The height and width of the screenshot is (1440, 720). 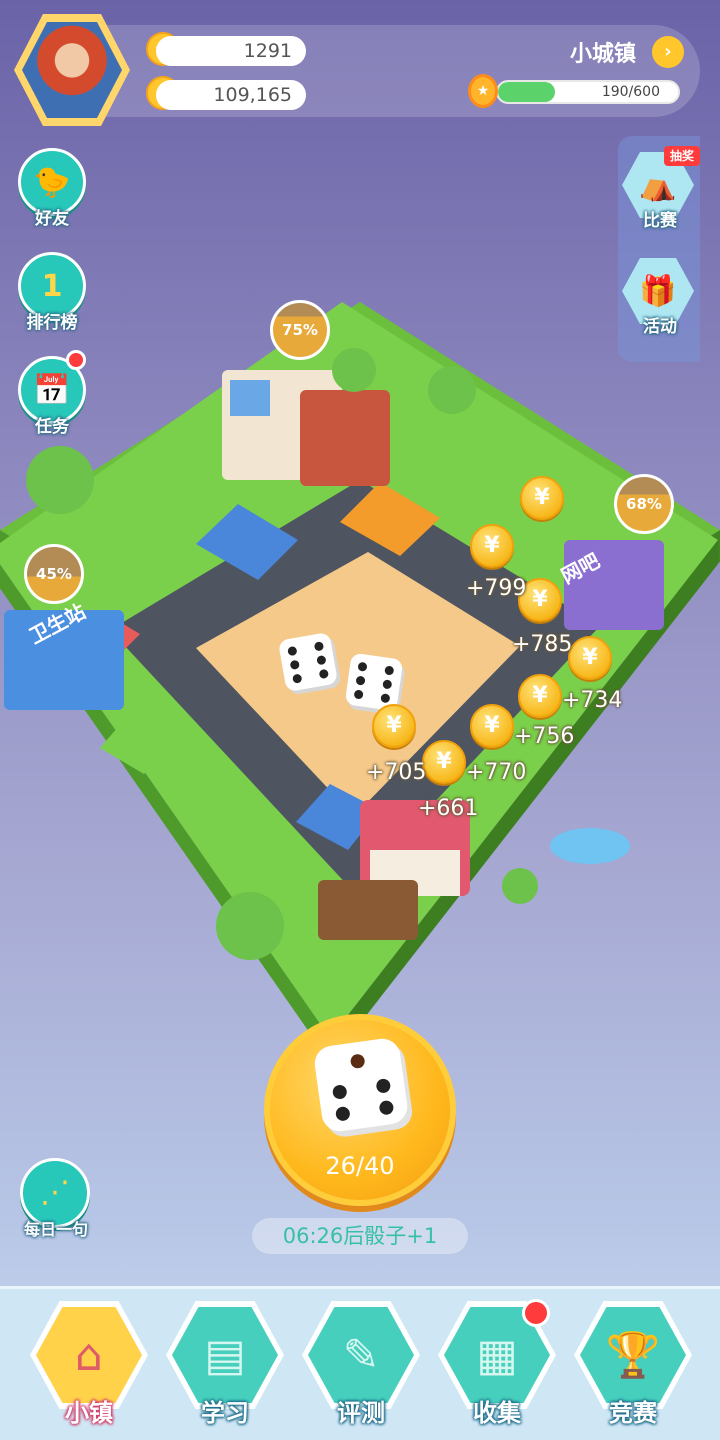 I want to click on garden-plot, so click(x=368, y=910).